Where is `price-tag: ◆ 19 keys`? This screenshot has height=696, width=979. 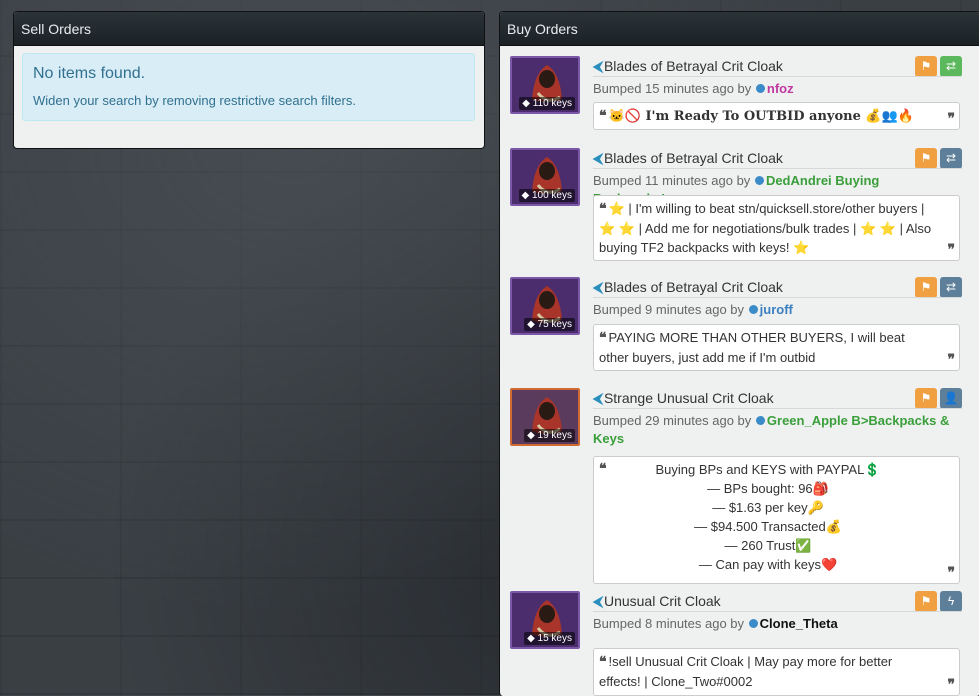 price-tag: ◆ 19 keys is located at coordinates (549, 435).